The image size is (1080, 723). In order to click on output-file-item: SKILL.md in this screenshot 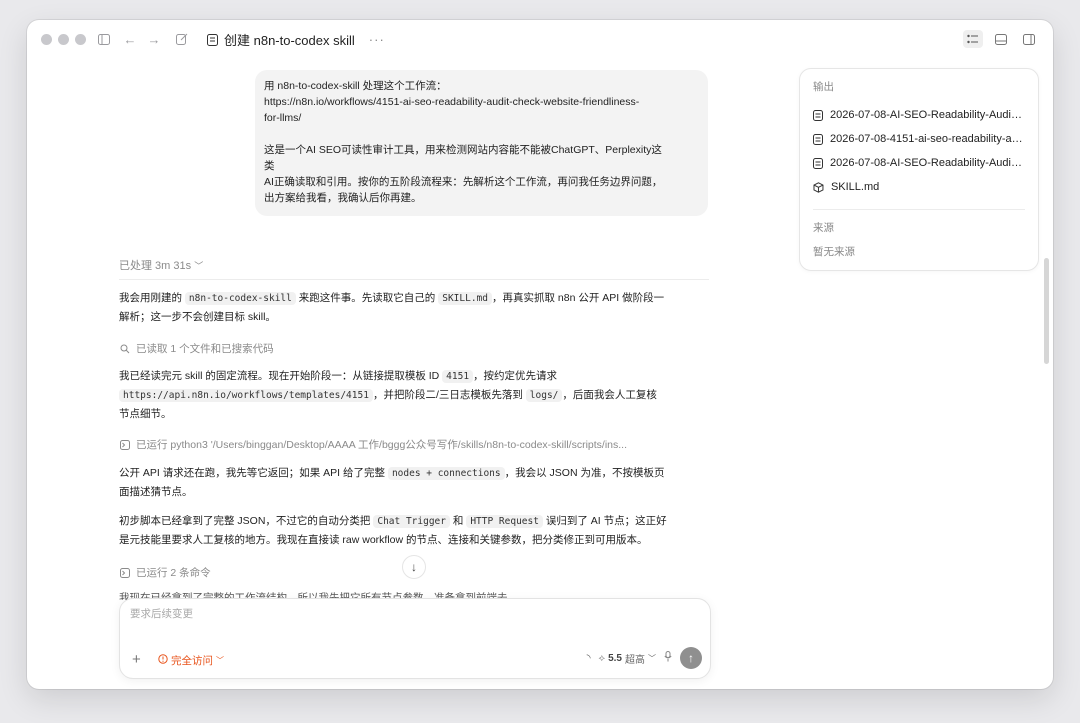, I will do `click(919, 187)`.